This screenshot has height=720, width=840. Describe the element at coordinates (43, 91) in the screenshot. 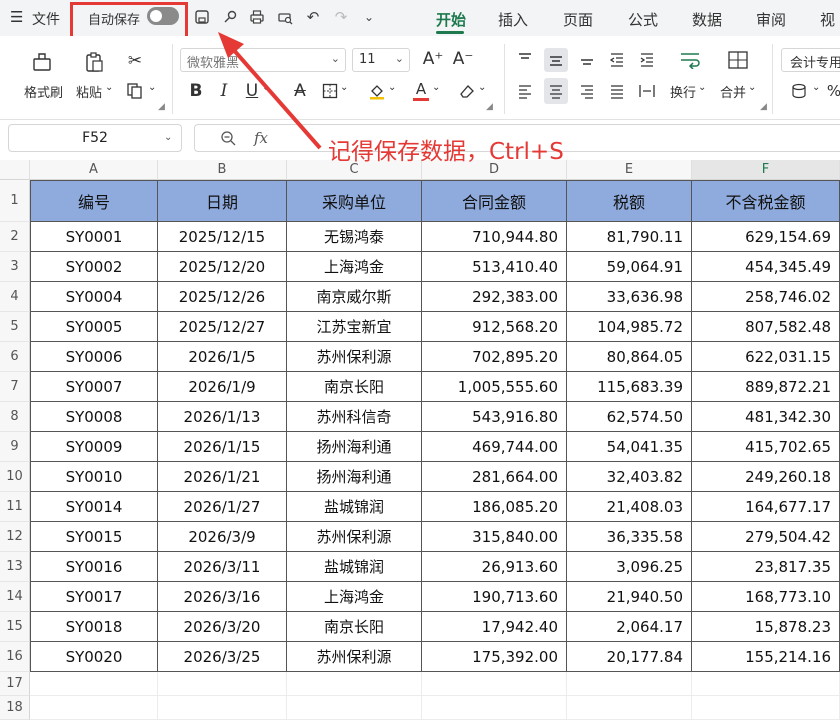

I see `format-painter-label: 格式刷` at that location.